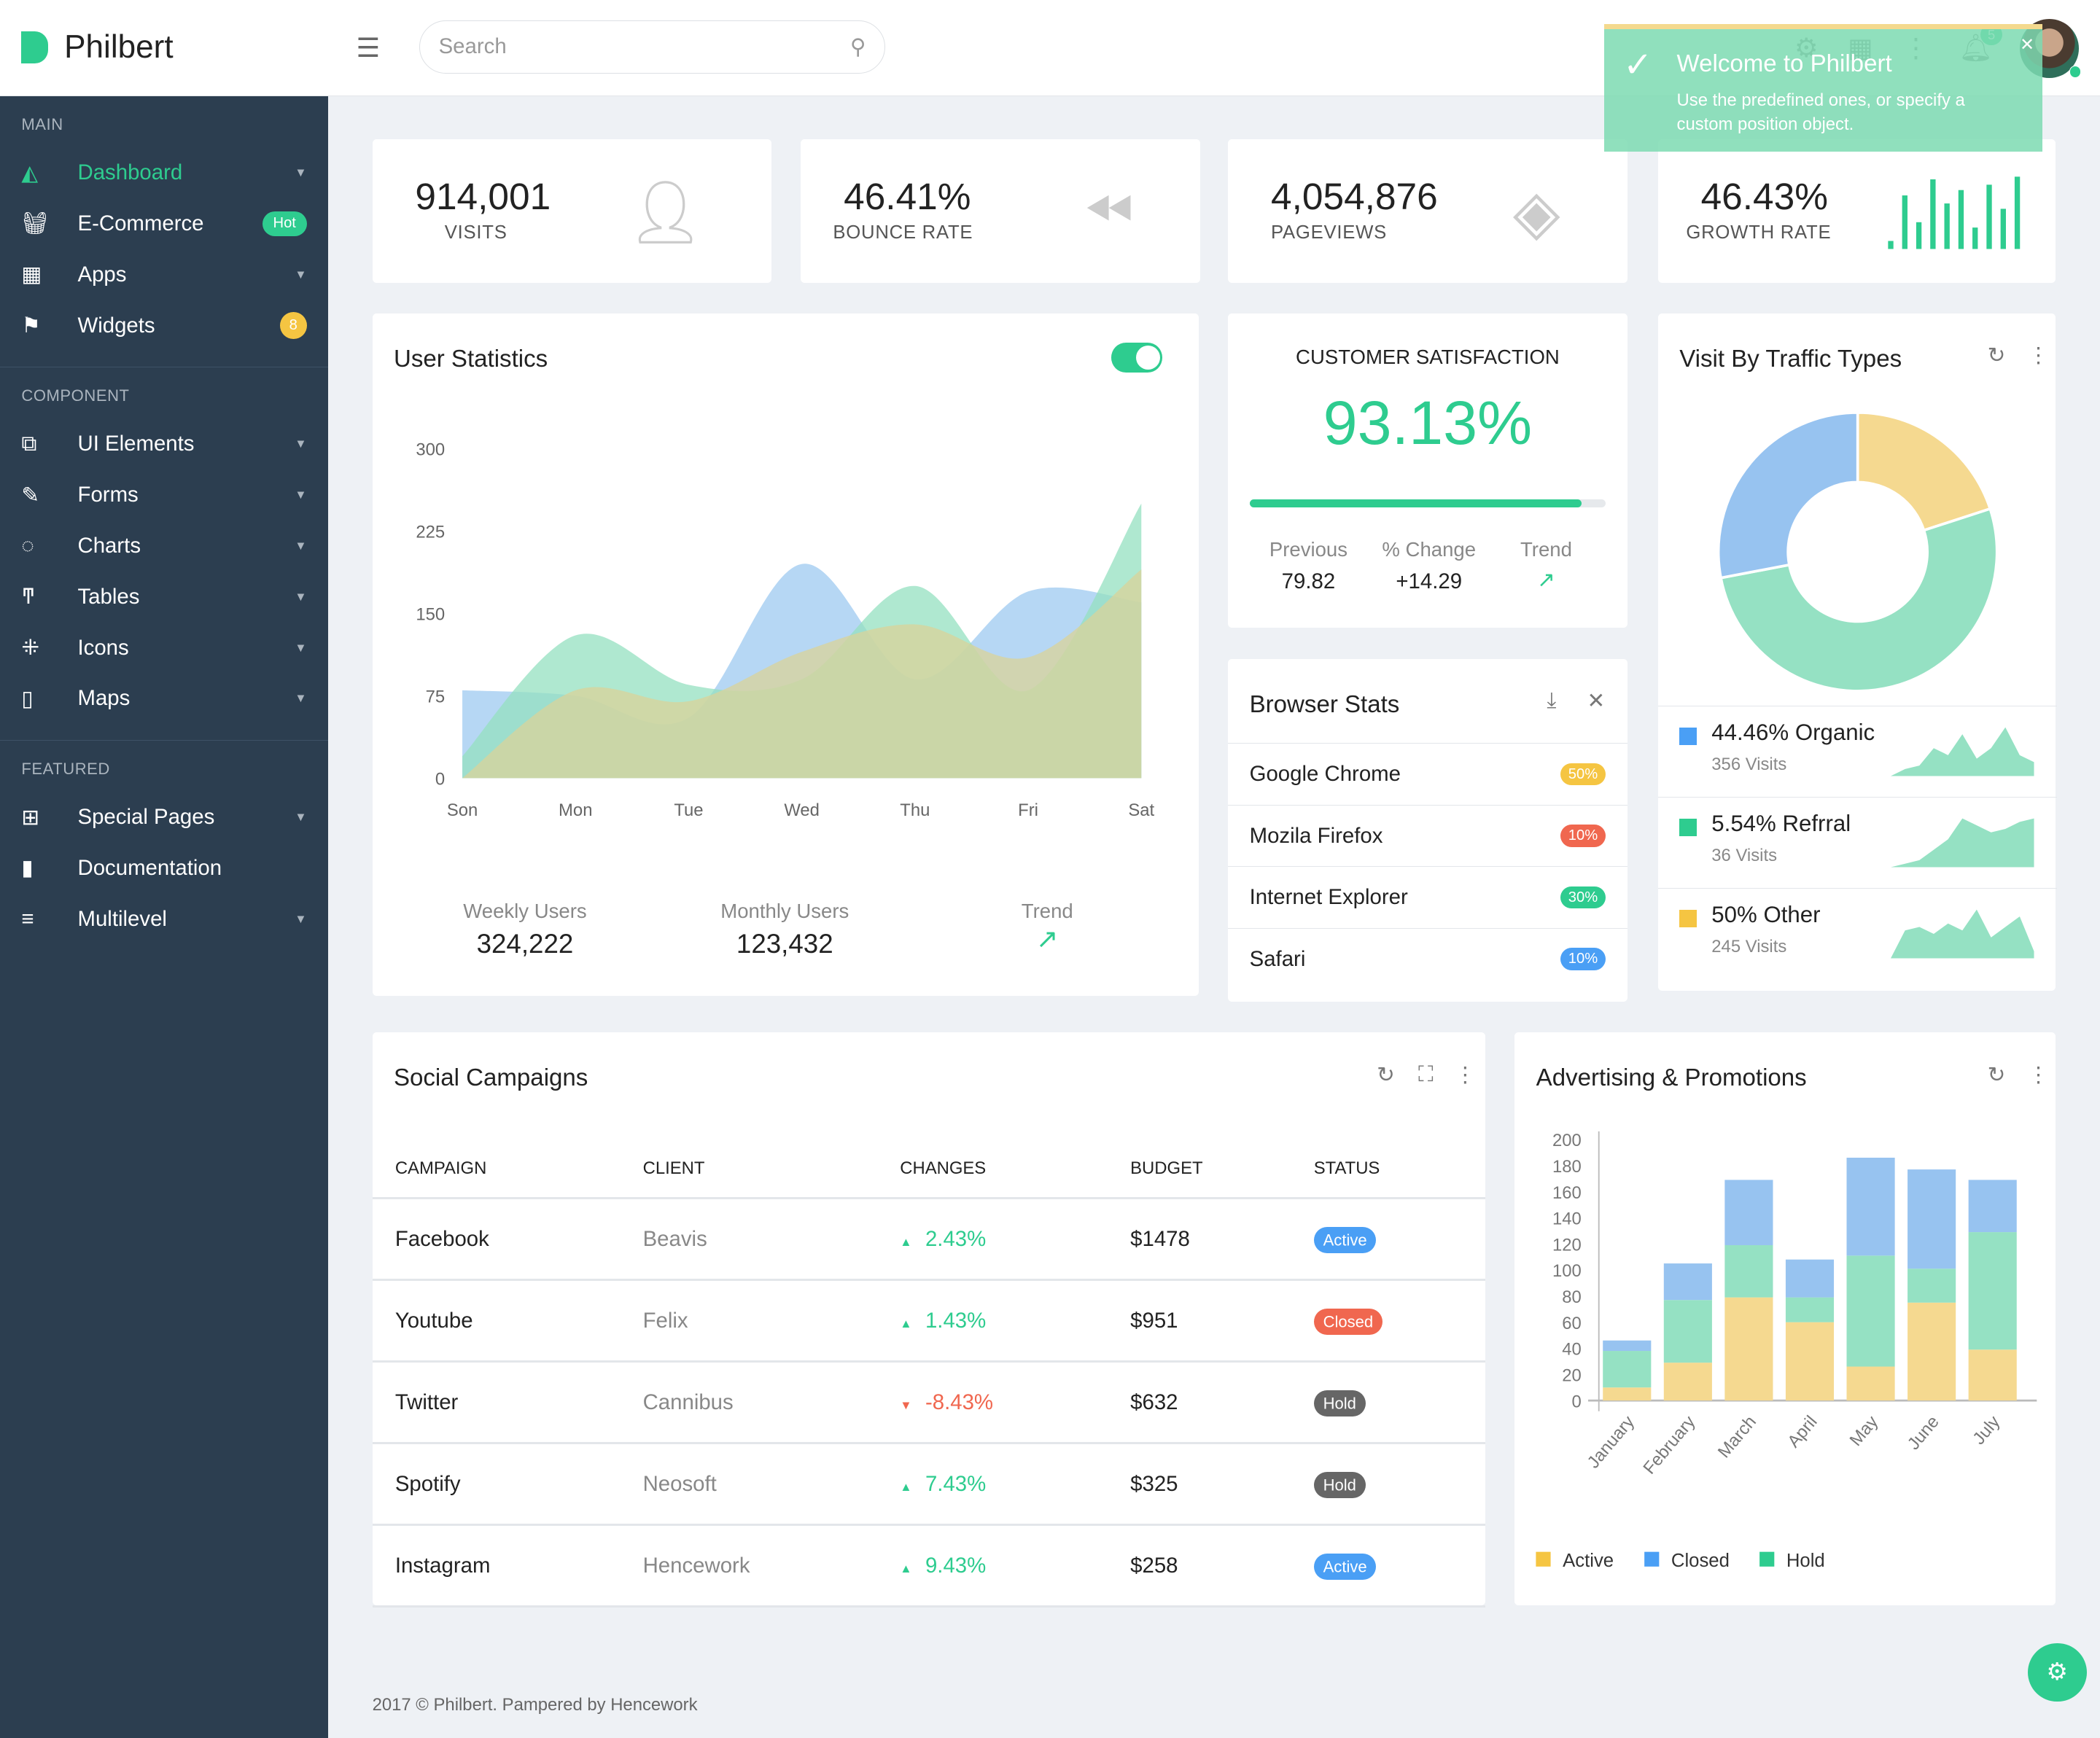 This screenshot has width=2100, height=1738. Describe the element at coordinates (1428, 211) in the screenshot. I see `stat-card: 4,054,876 PAGEVIEWS ◈` at that location.